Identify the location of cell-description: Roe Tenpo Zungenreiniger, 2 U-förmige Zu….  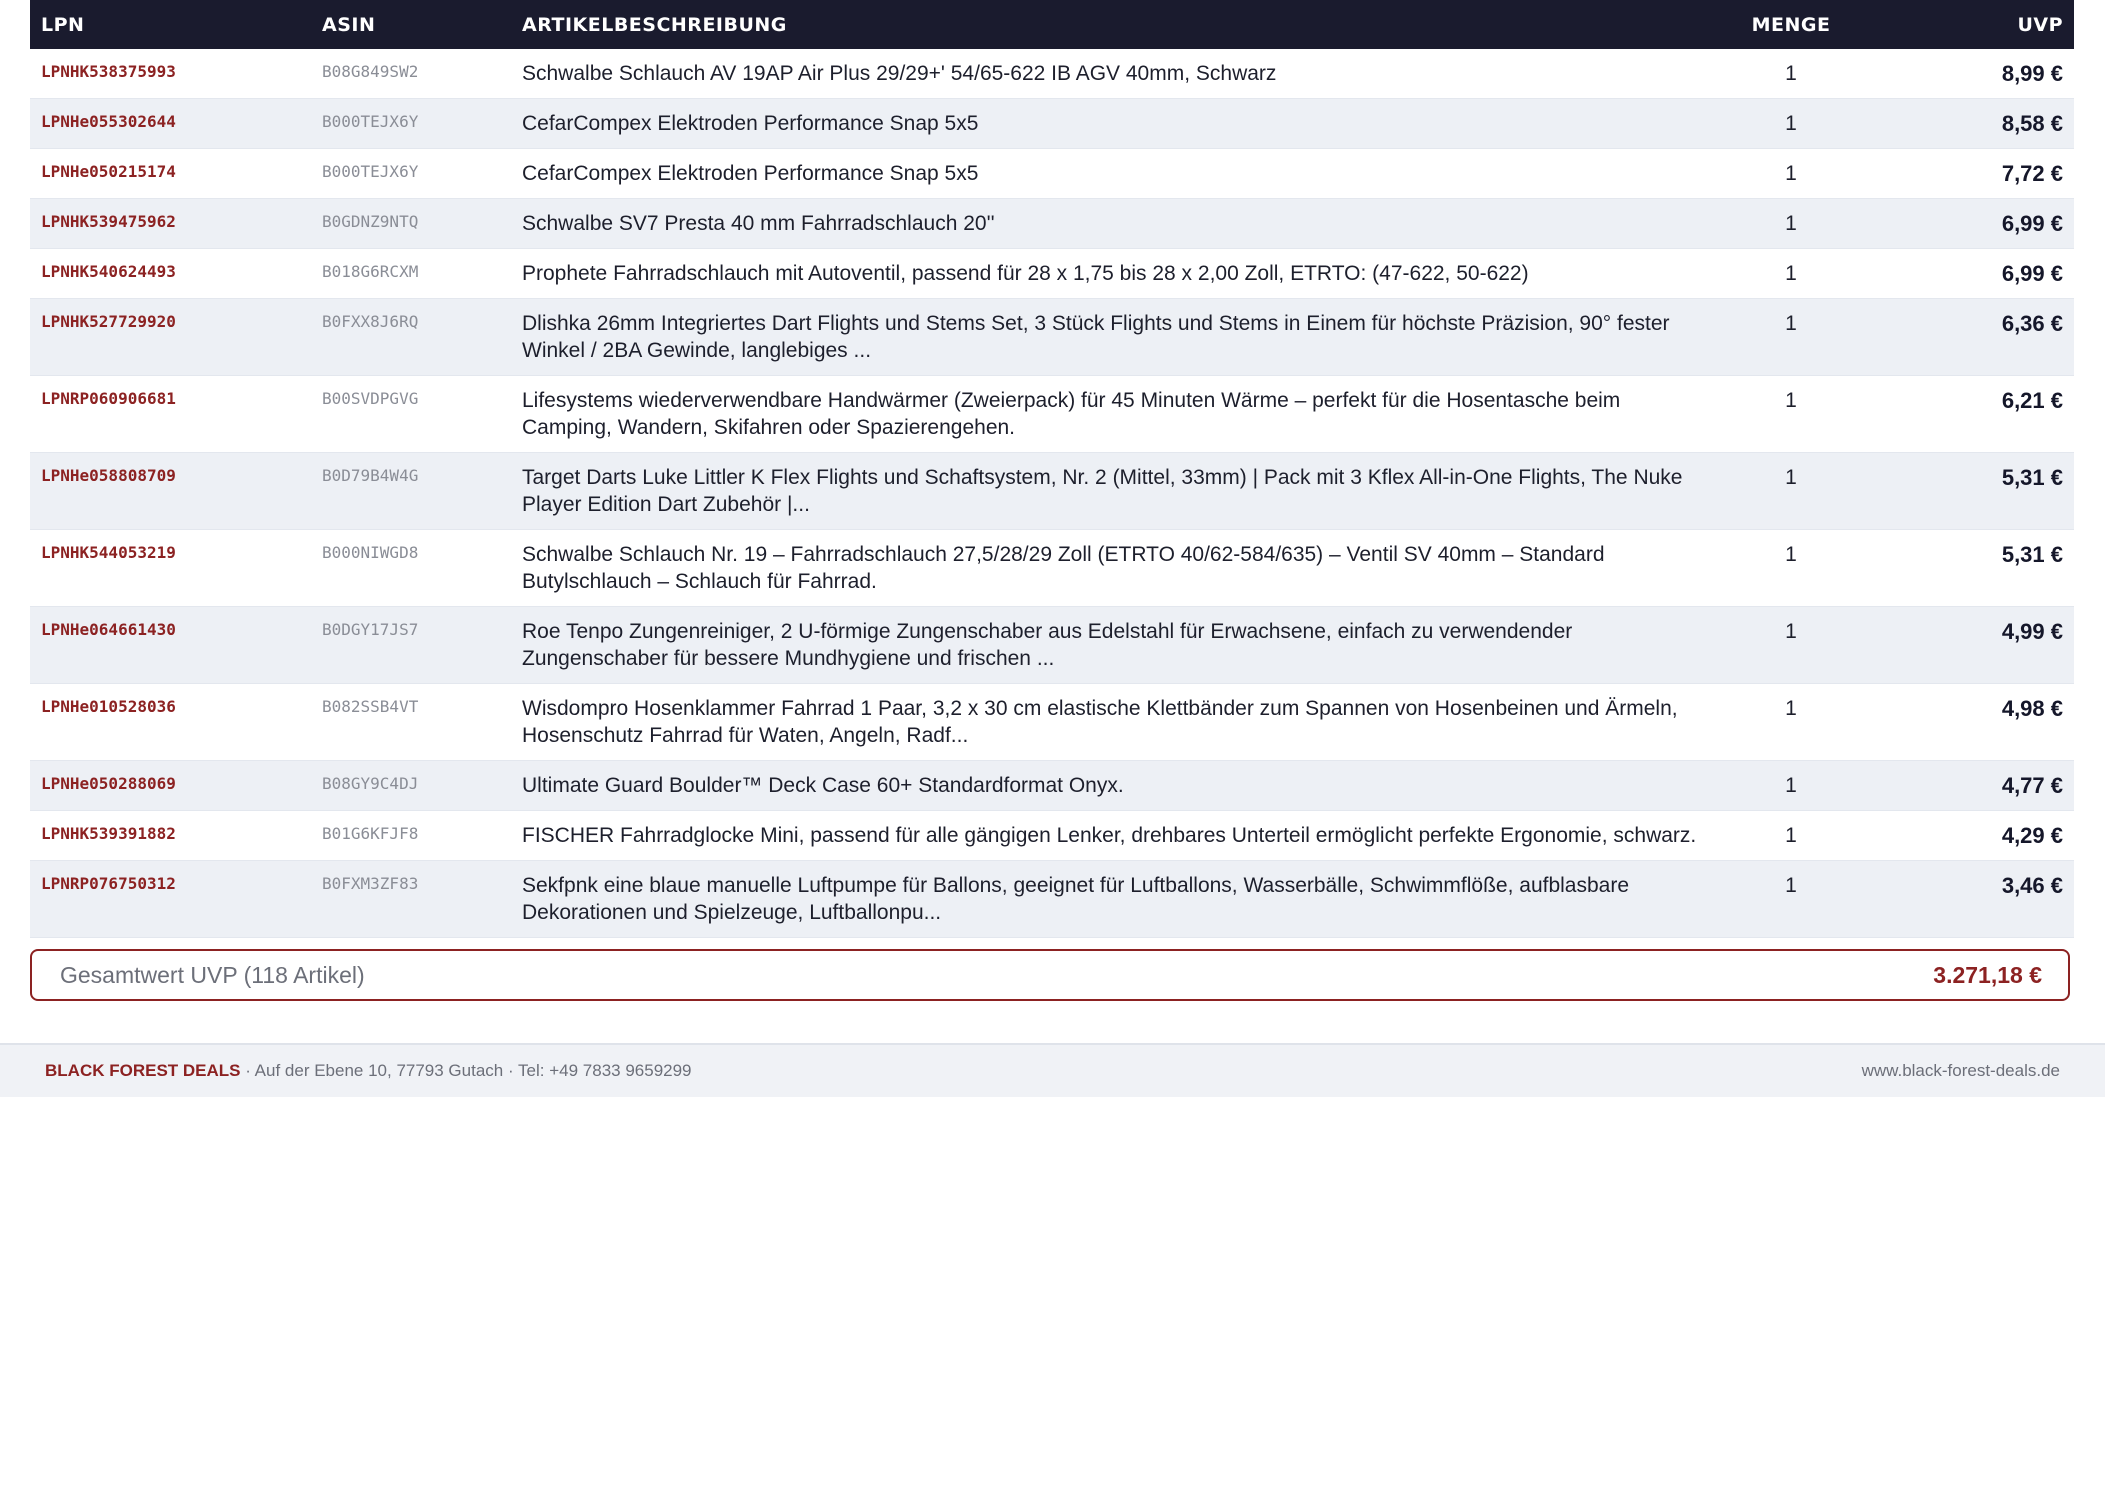
(1117, 645).